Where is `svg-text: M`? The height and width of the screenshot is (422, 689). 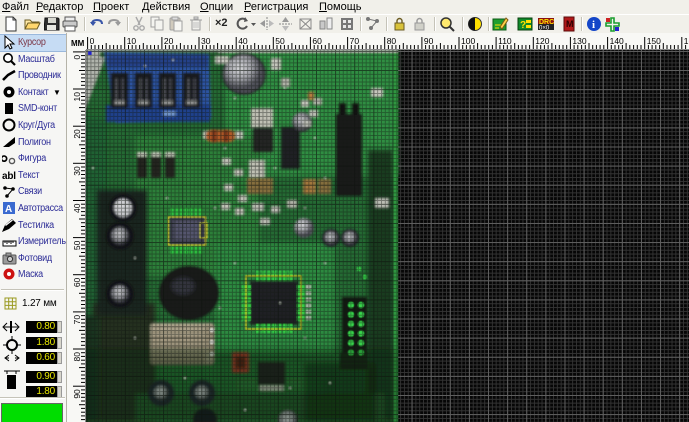 svg-text: M is located at coordinates (570, 24).